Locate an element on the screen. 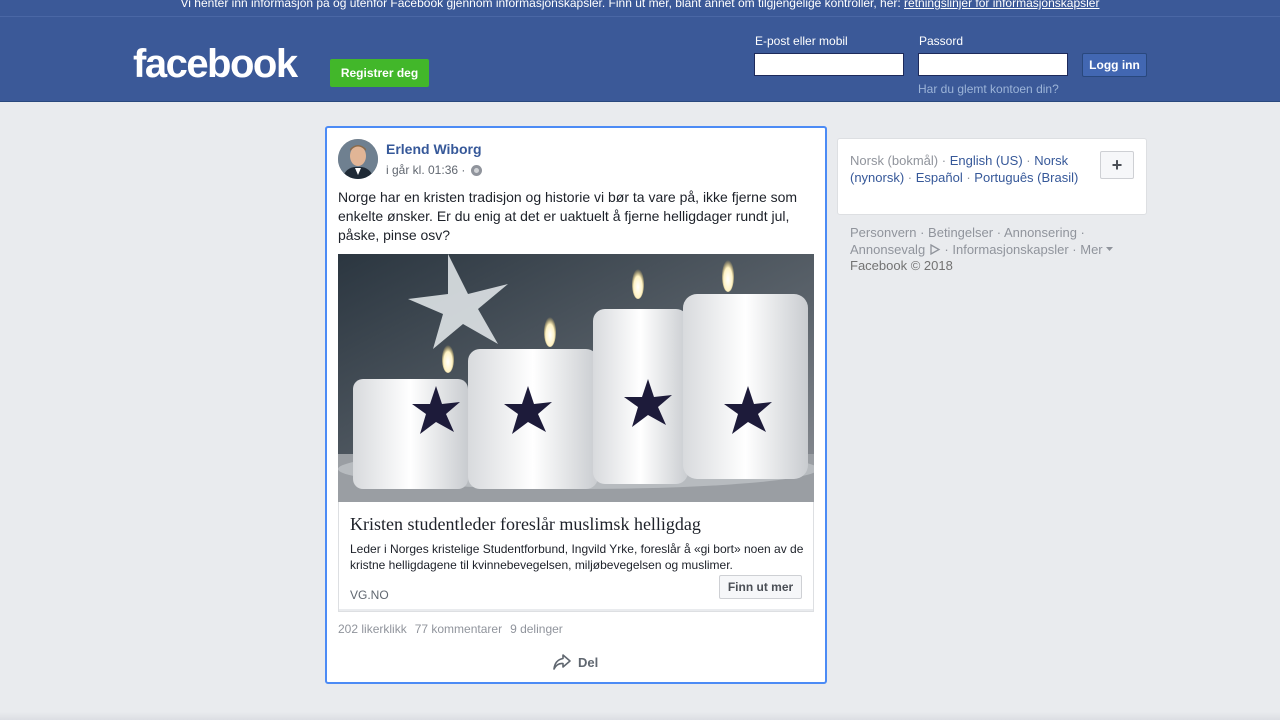 This screenshot has height=720, width=1280. avatar-portrait-icon is located at coordinates (358, 159).